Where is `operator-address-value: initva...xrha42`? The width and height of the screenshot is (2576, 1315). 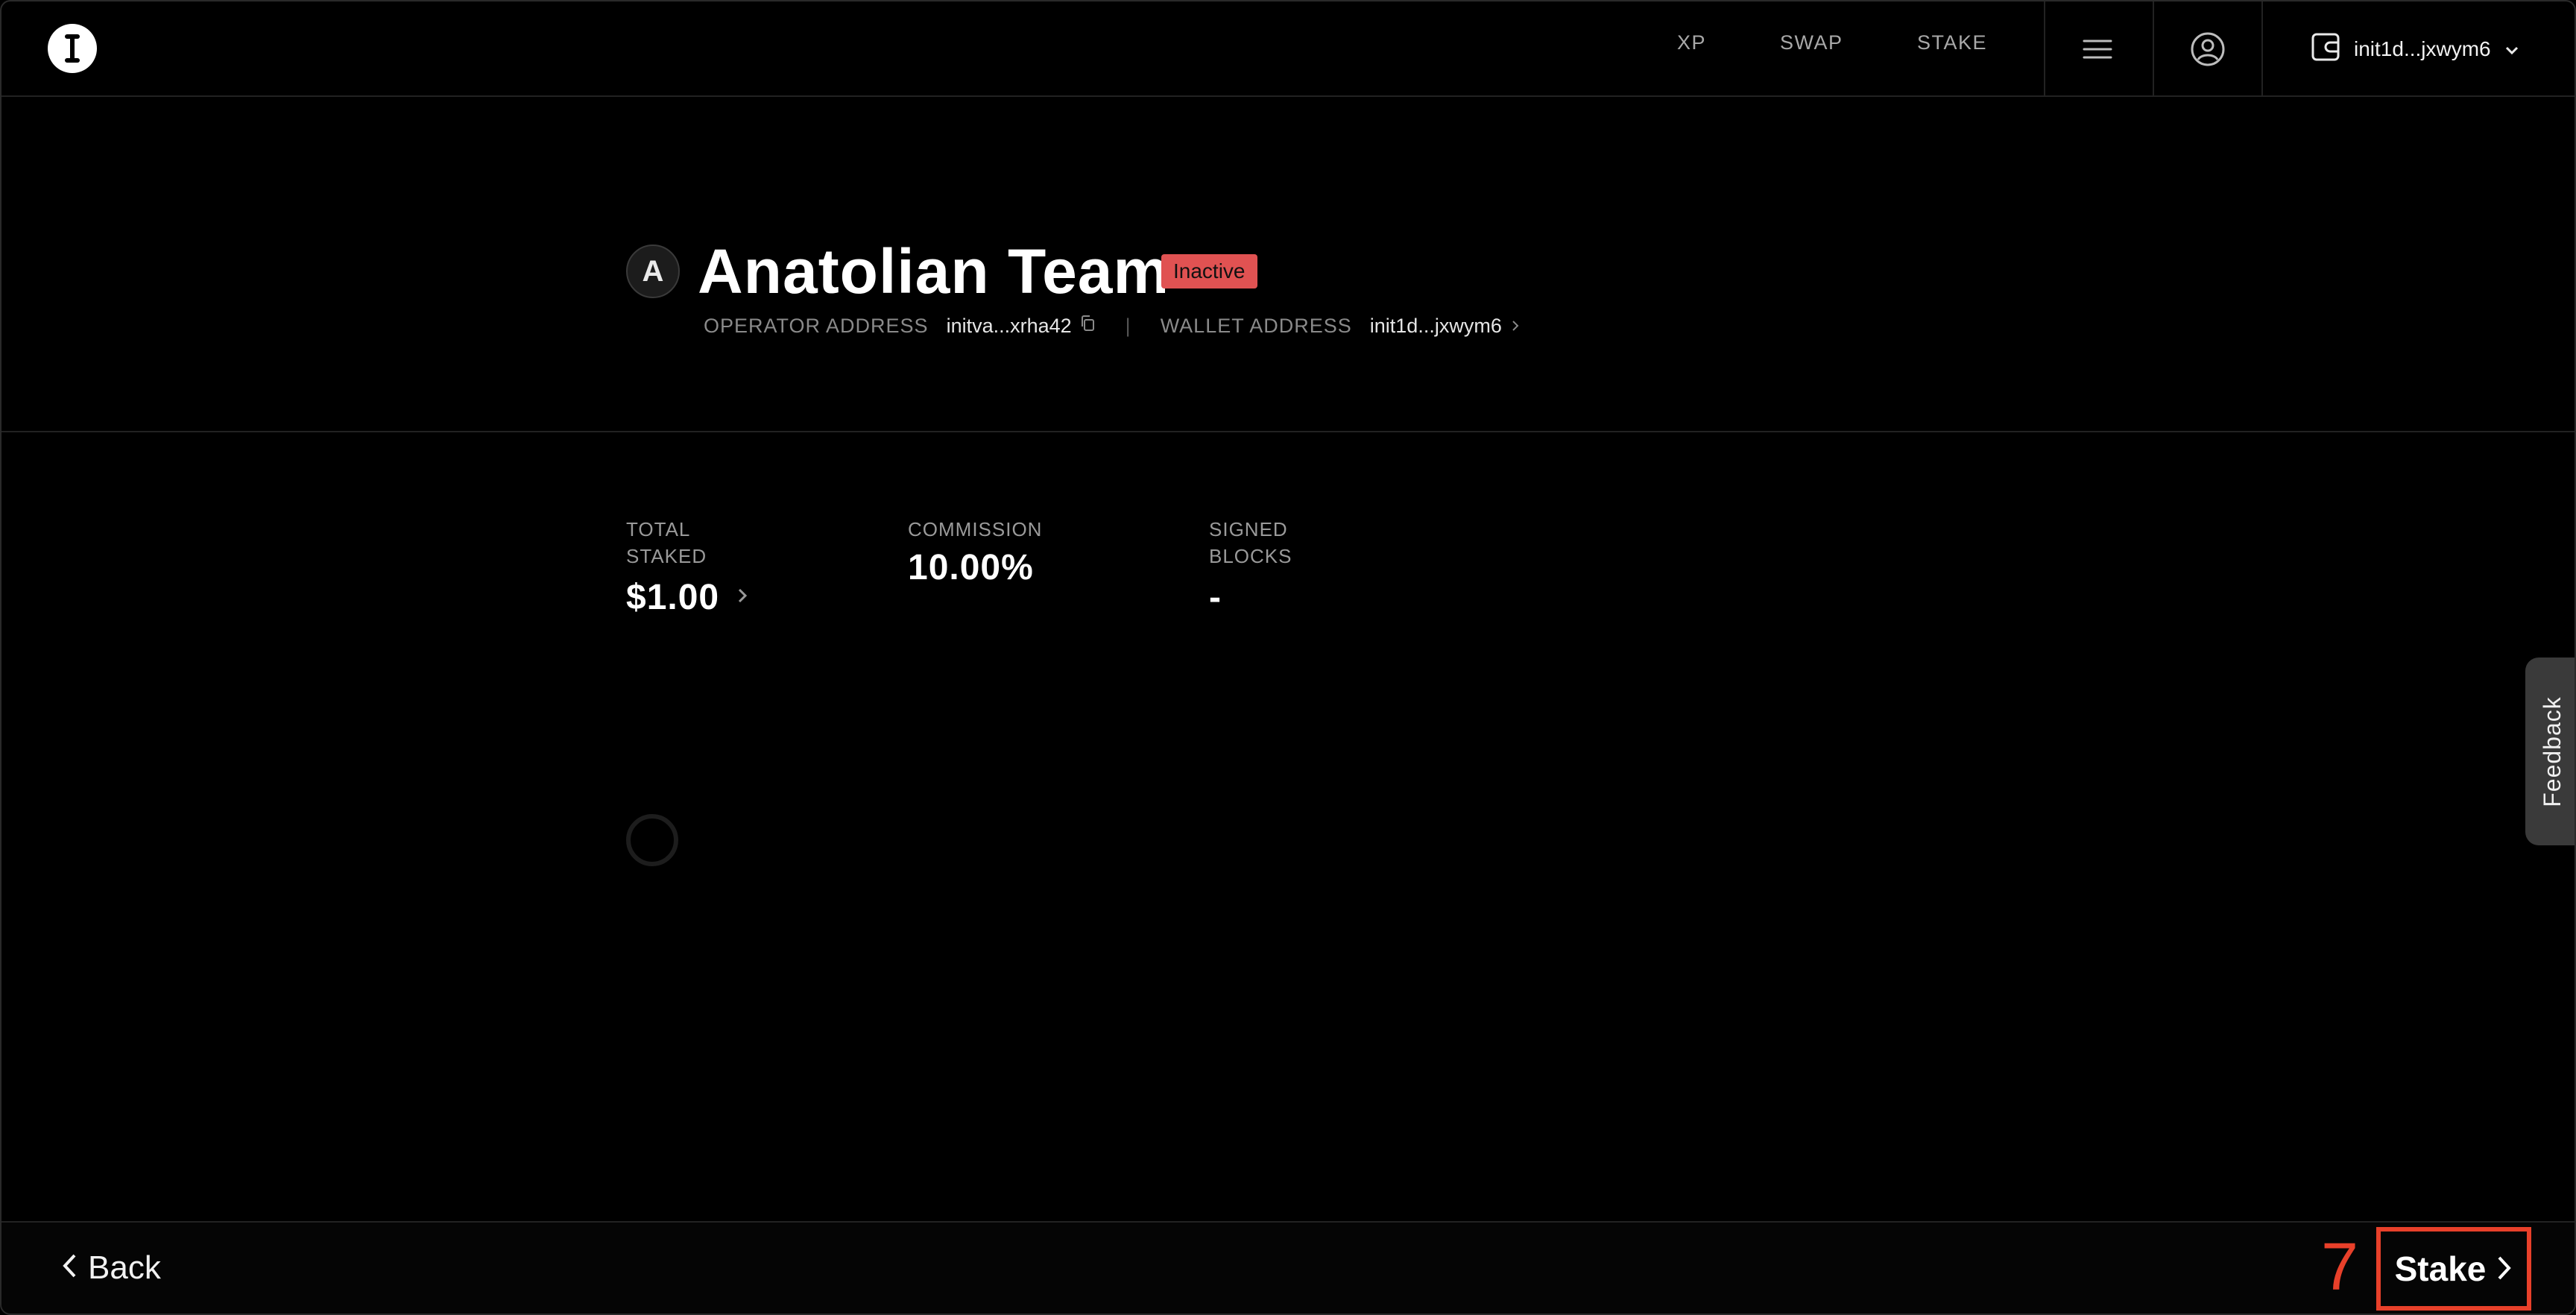 operator-address-value: initva...xrha42 is located at coordinates (1009, 326).